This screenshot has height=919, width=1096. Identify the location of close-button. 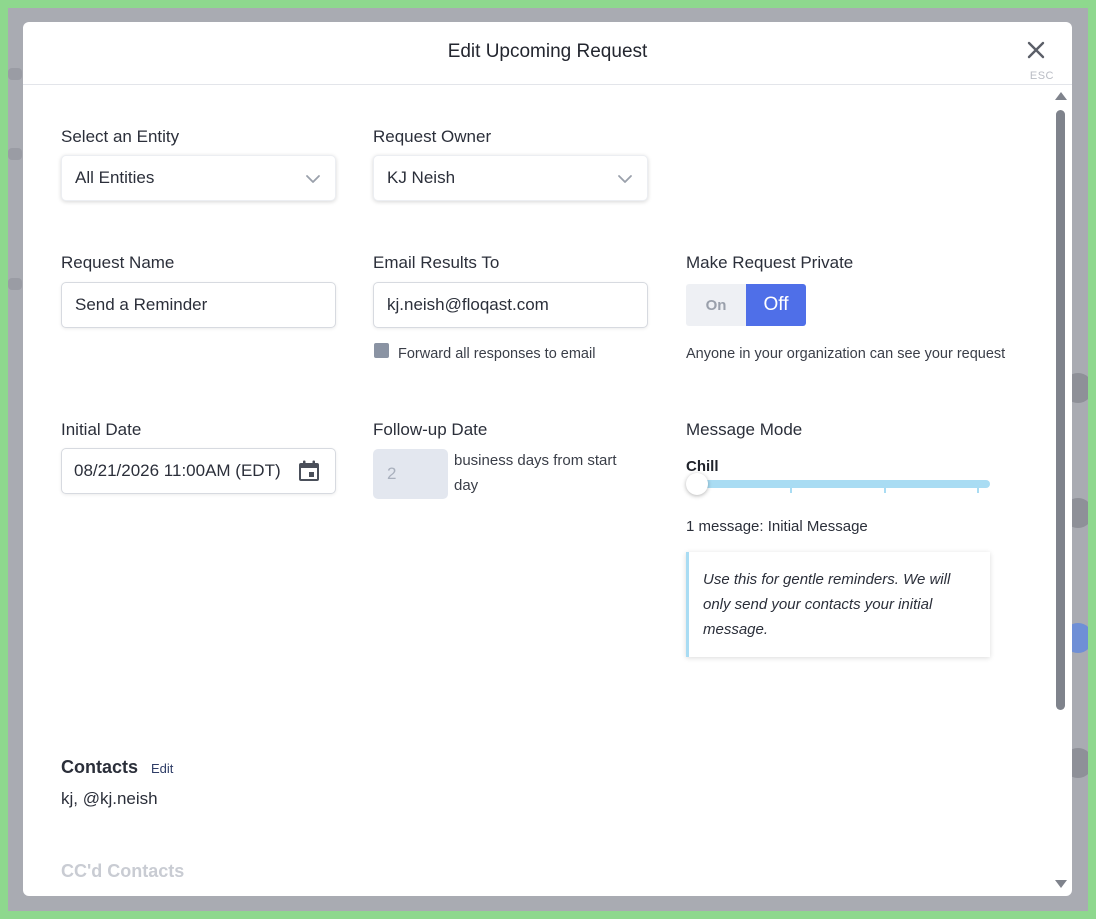
(1036, 50).